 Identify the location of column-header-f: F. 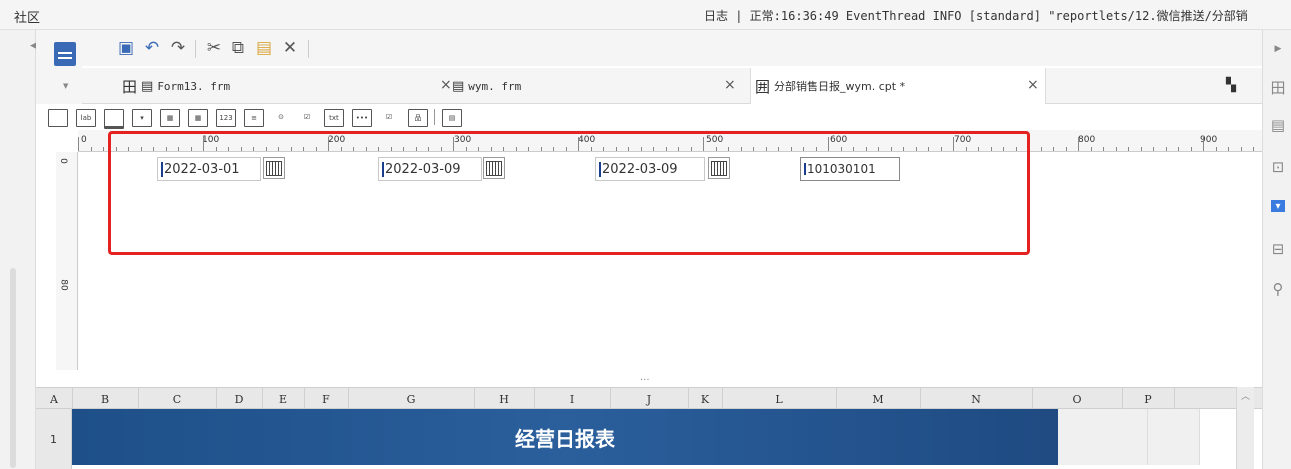
(326, 399).